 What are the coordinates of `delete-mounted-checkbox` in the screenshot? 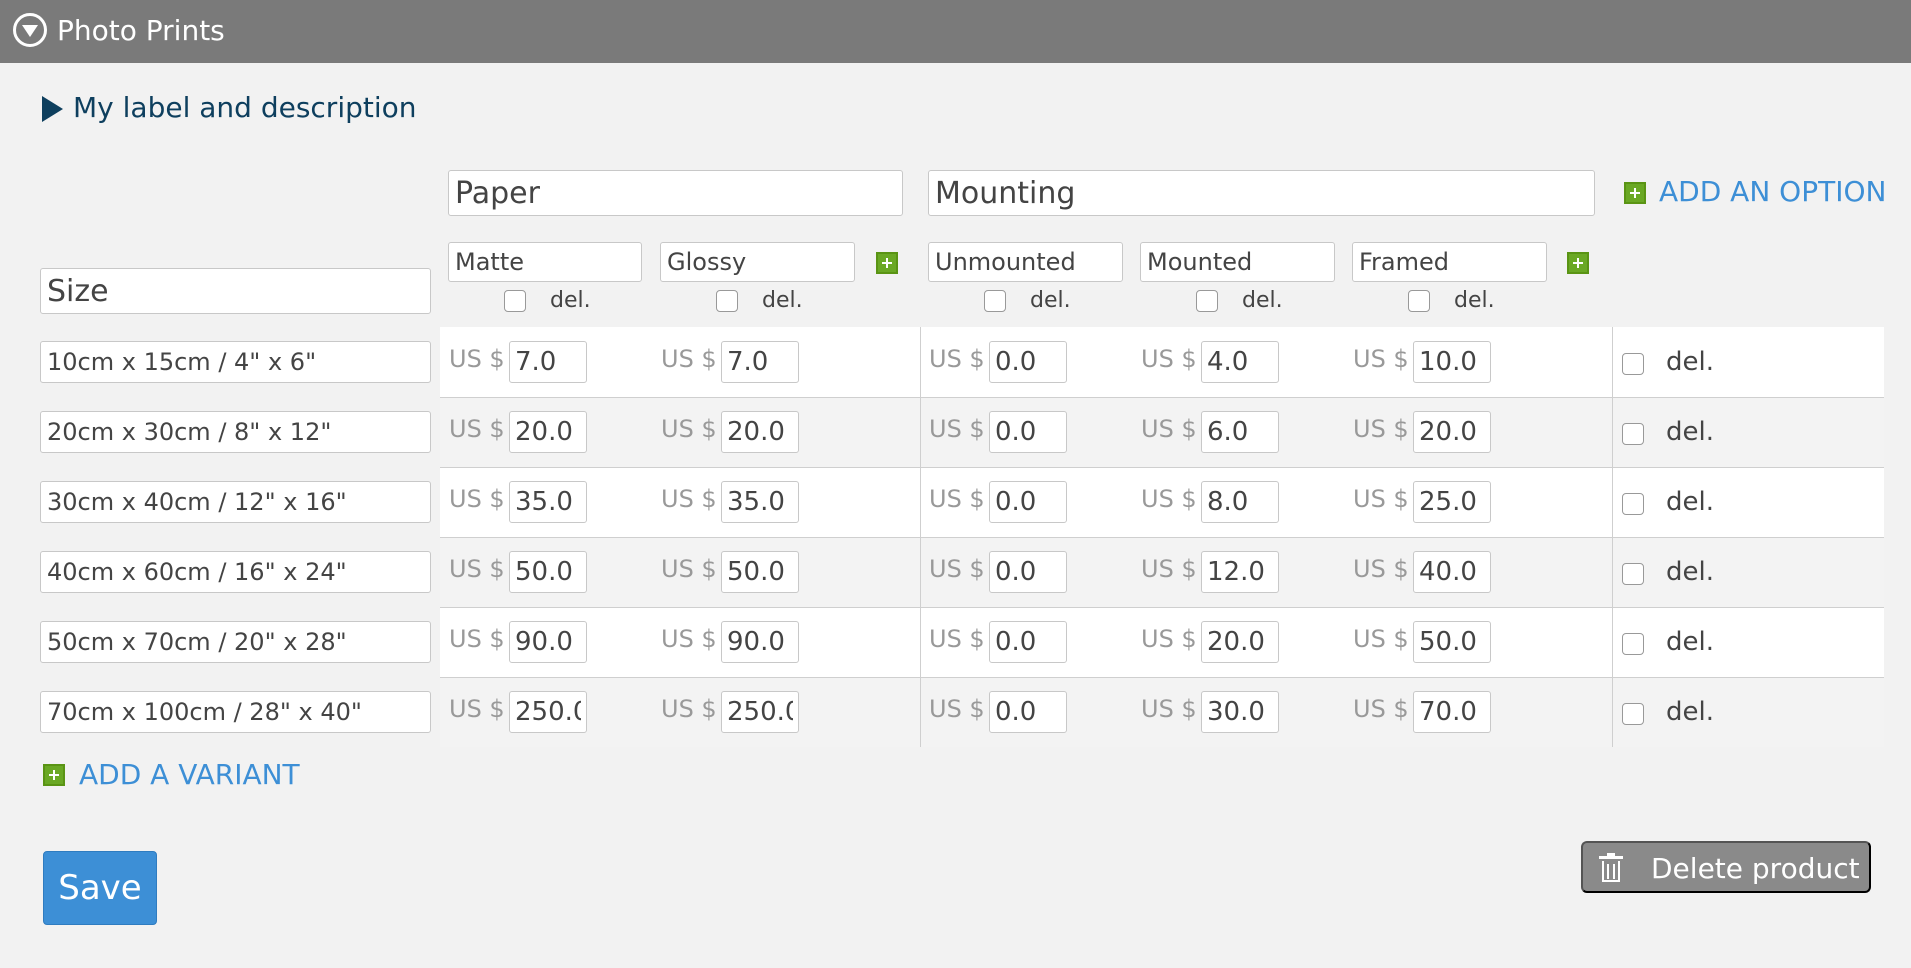 It's located at (1207, 301).